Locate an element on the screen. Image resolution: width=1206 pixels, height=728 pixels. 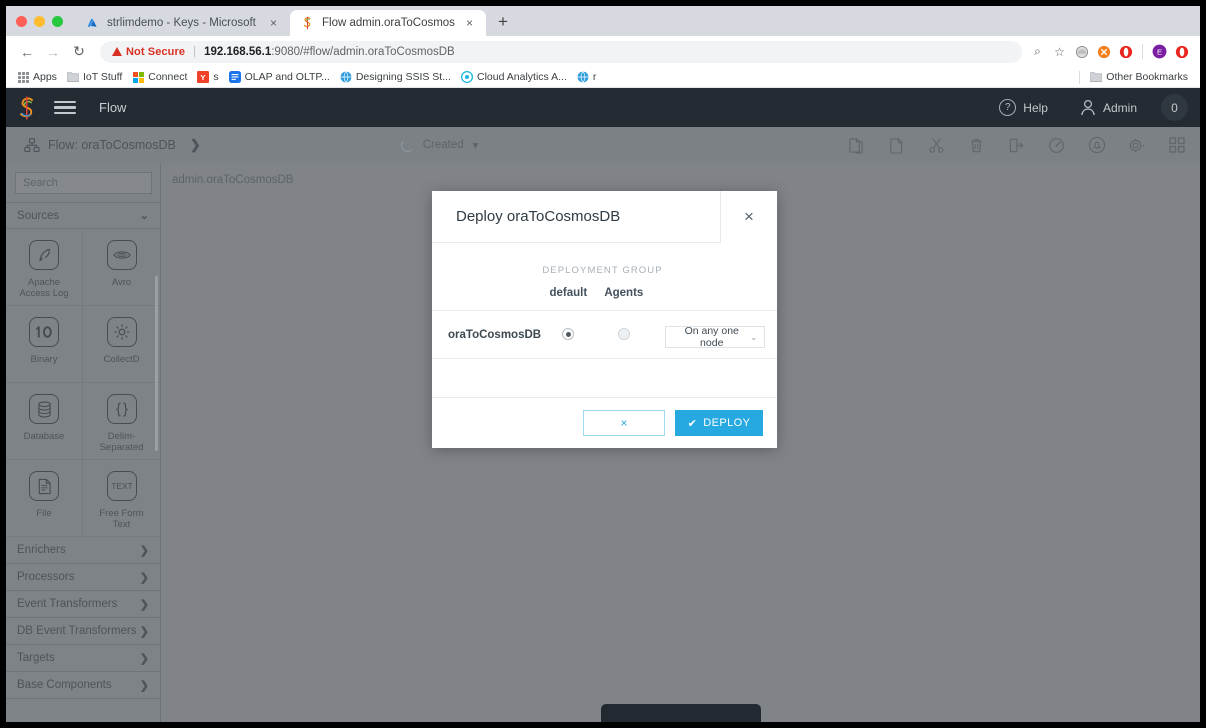
monitor-icon is located at coordinates (1056, 145).